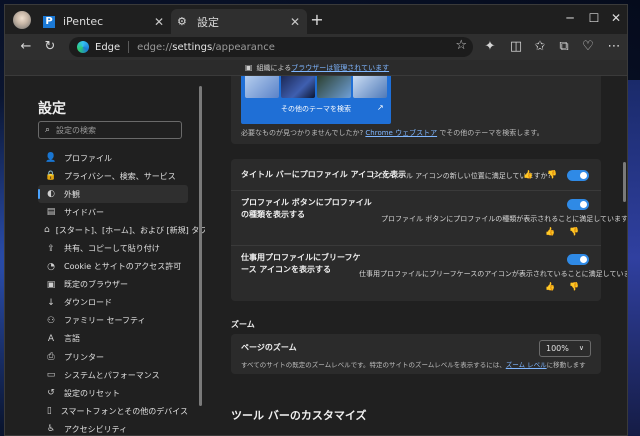 This screenshot has width=640, height=436. I want to click on sidebar-item-profile: 👤 プロファイル, so click(113, 158).